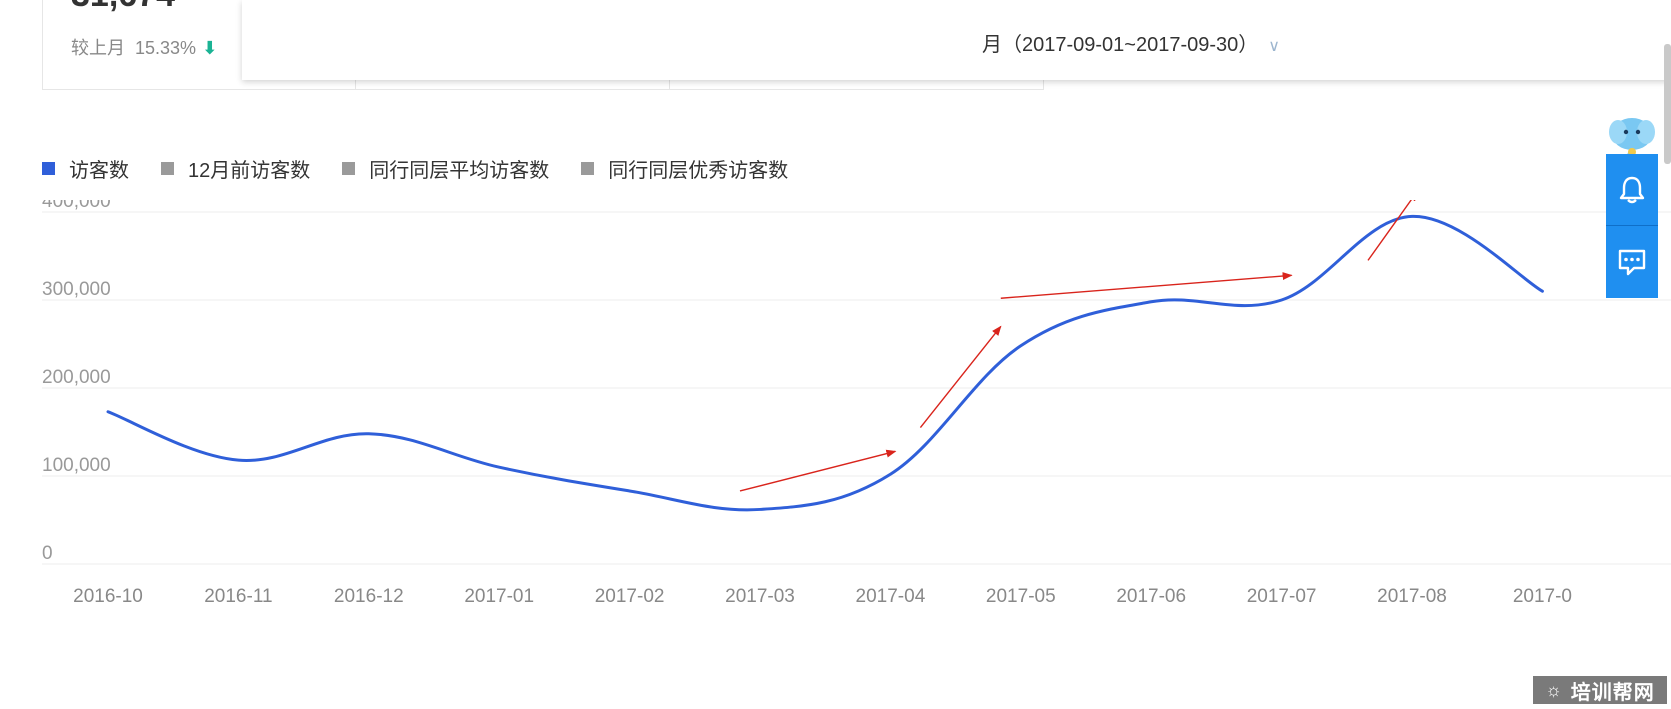  I want to click on legend-item: 同行同层优秀访客数, so click(684, 168).